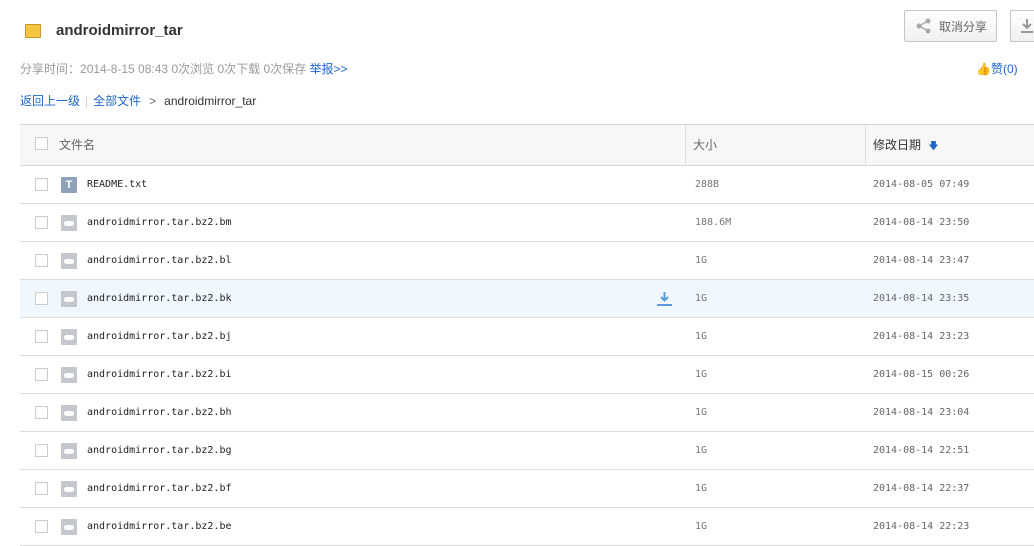 This screenshot has width=1034, height=546. What do you see at coordinates (921, 222) in the screenshot?
I see `file-date: 2014-08-14 23:50` at bounding box center [921, 222].